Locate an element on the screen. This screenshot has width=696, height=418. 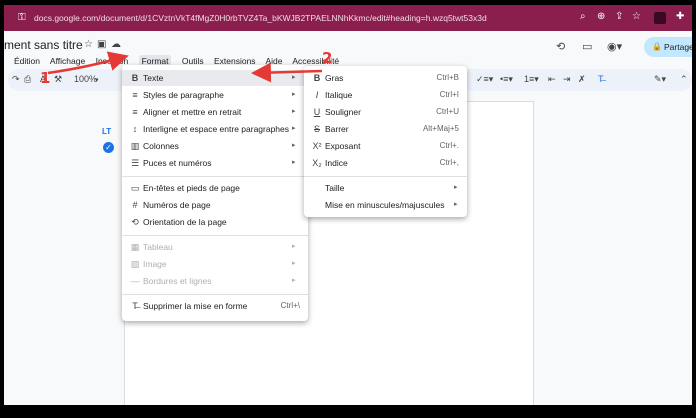
annotation-step-2: 2 is located at coordinates (327, 58).